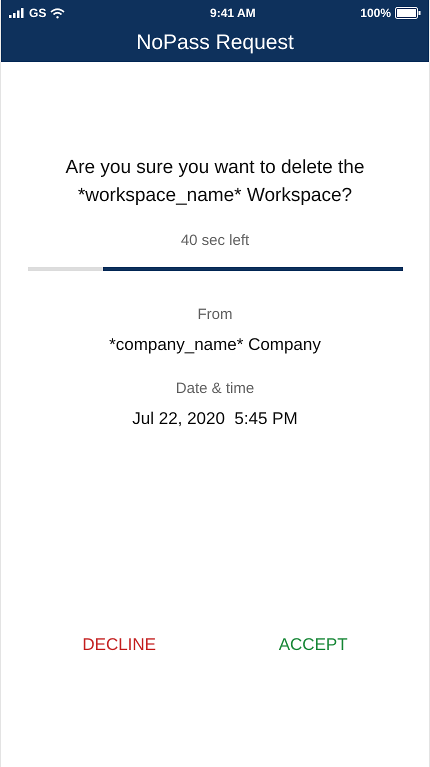  I want to click on battery-icon, so click(408, 13).